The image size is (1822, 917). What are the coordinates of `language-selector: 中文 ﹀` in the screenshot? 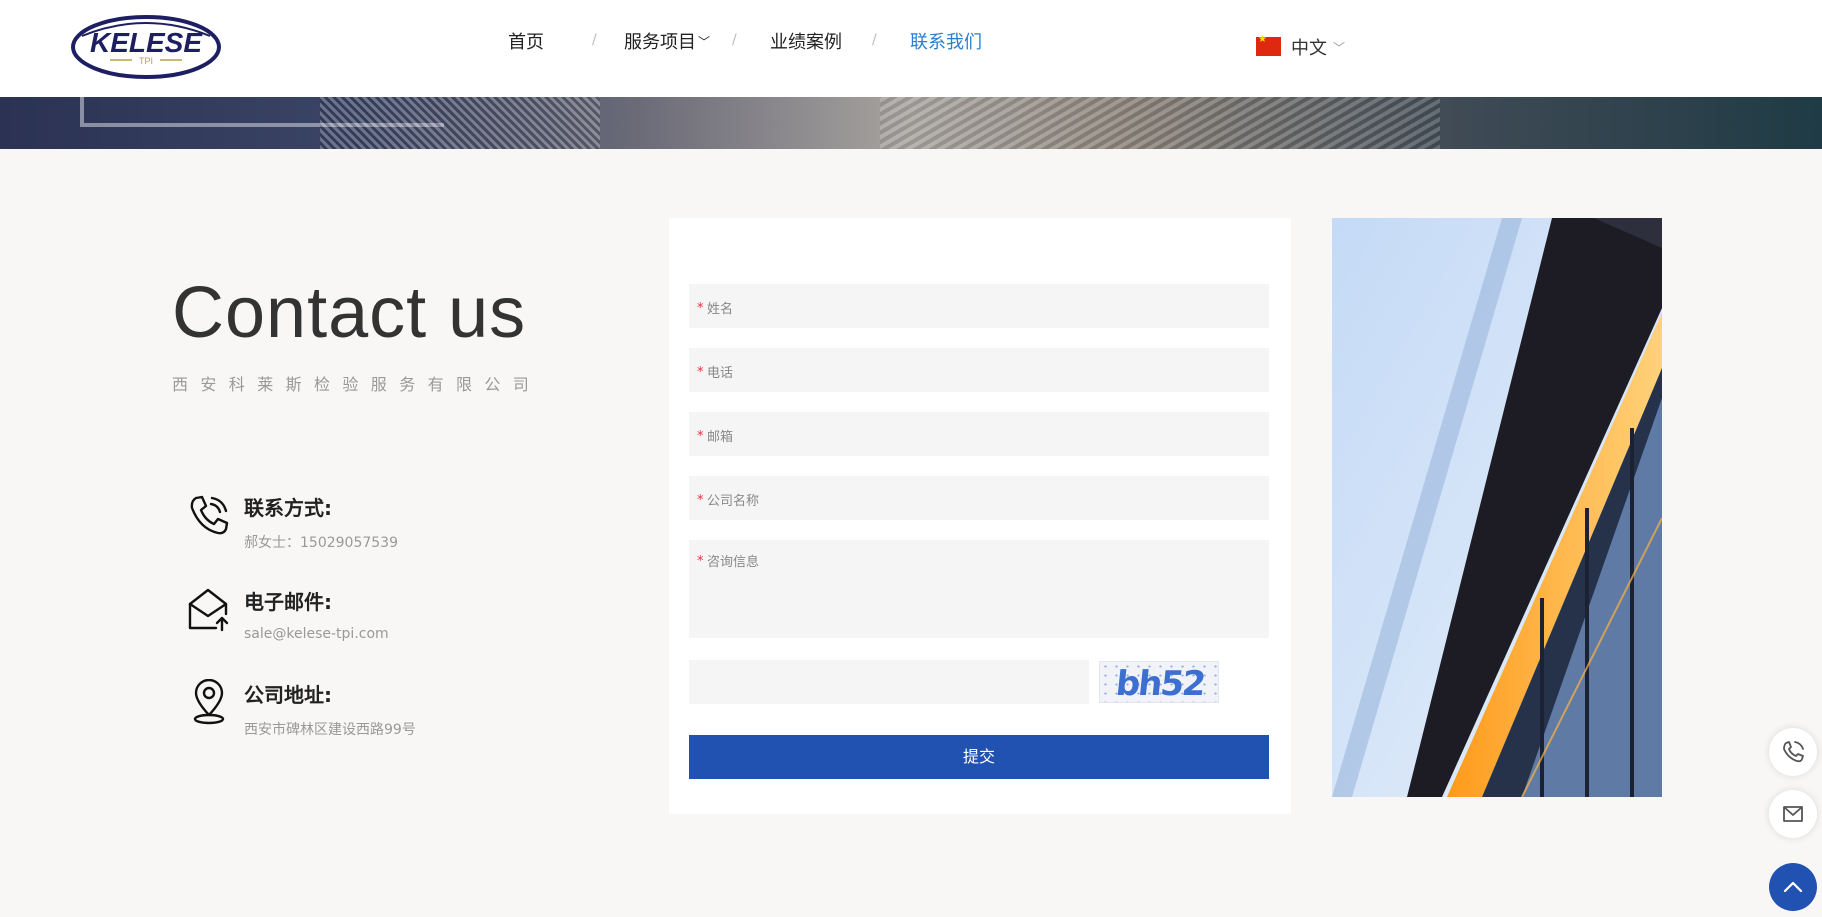 It's located at (1301, 46).